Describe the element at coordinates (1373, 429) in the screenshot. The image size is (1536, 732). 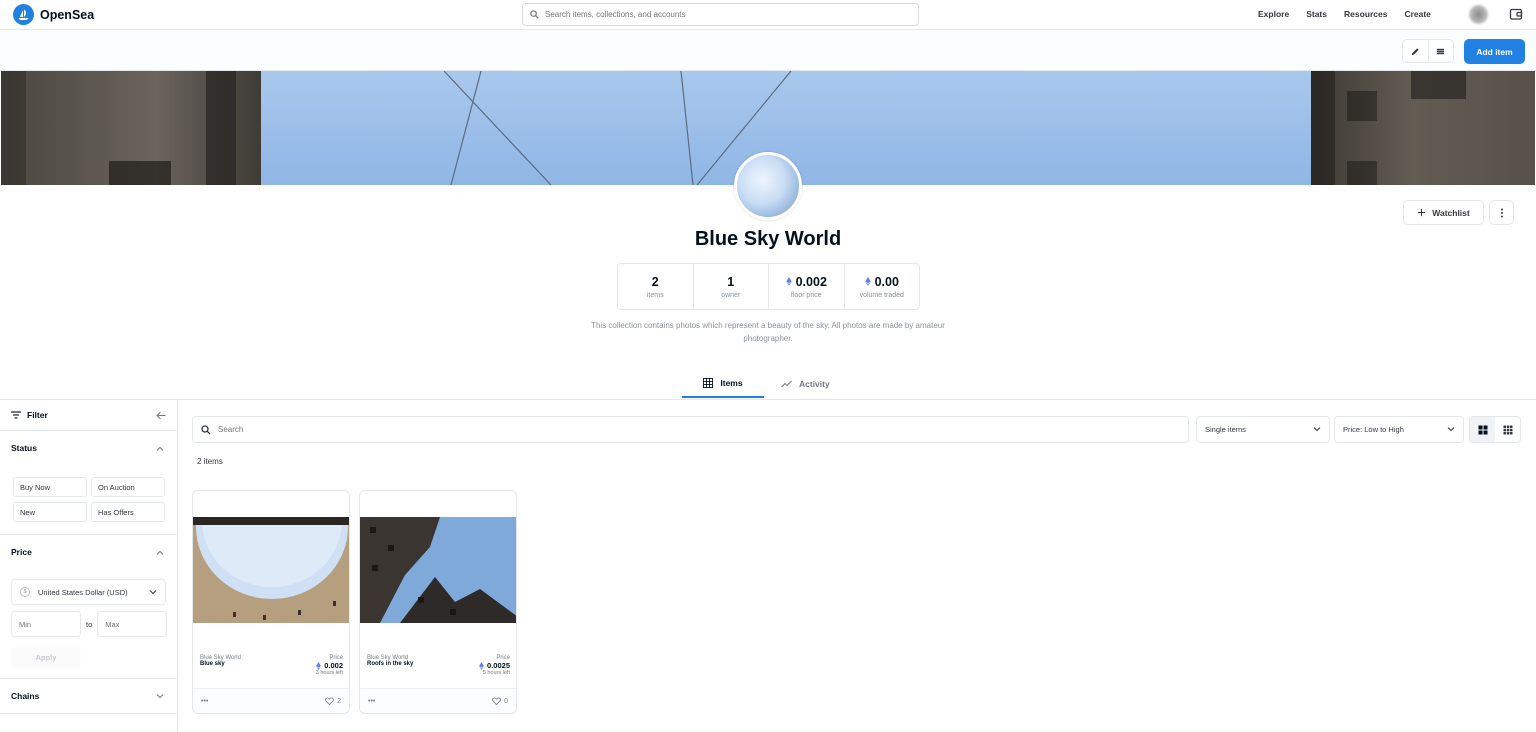
I see `sort-value: Price: Low to High` at that location.